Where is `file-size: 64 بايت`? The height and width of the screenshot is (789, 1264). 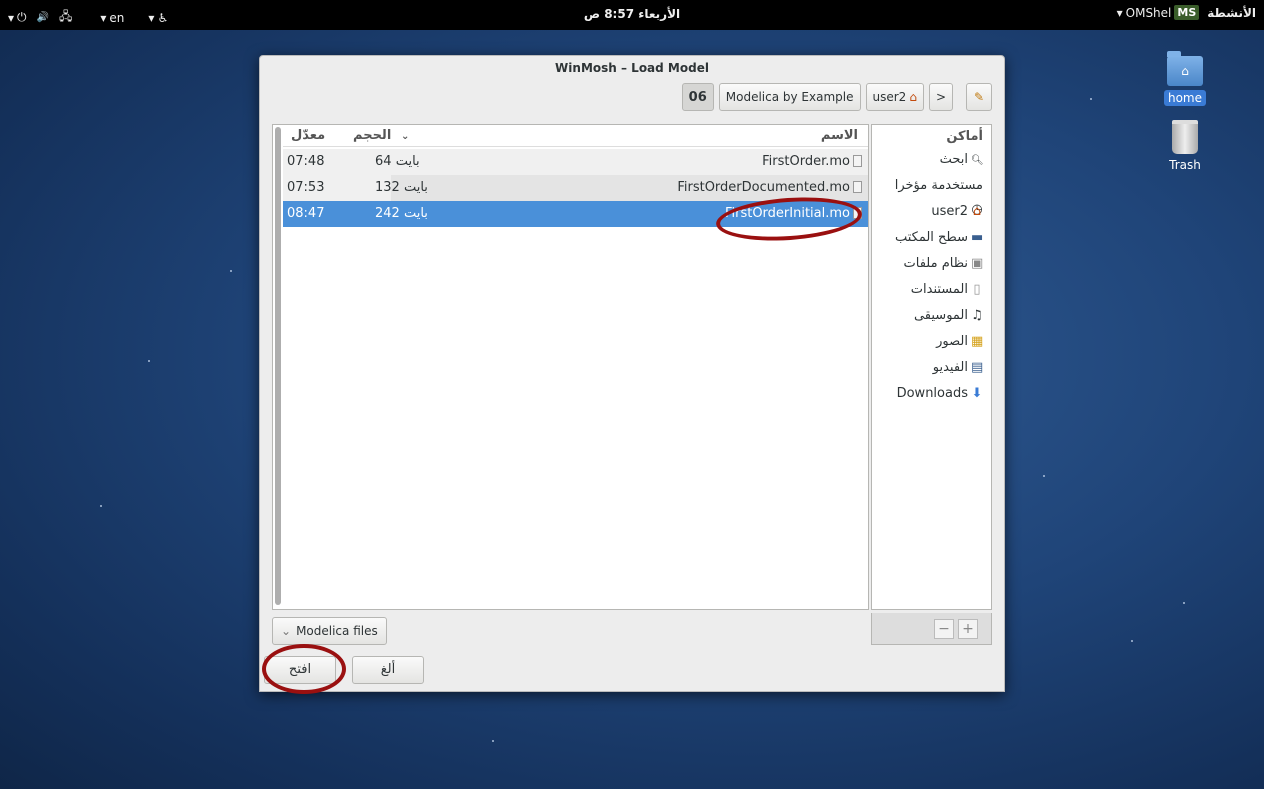 file-size: 64 بايت is located at coordinates (397, 161).